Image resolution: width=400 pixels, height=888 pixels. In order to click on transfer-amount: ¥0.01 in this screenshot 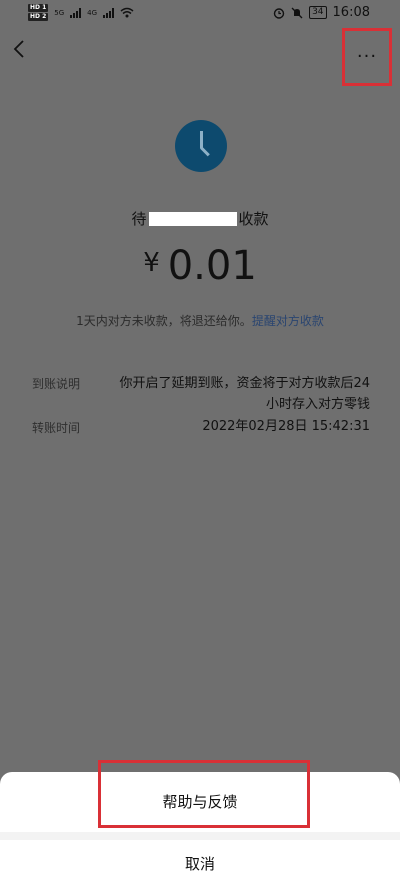, I will do `click(200, 266)`.